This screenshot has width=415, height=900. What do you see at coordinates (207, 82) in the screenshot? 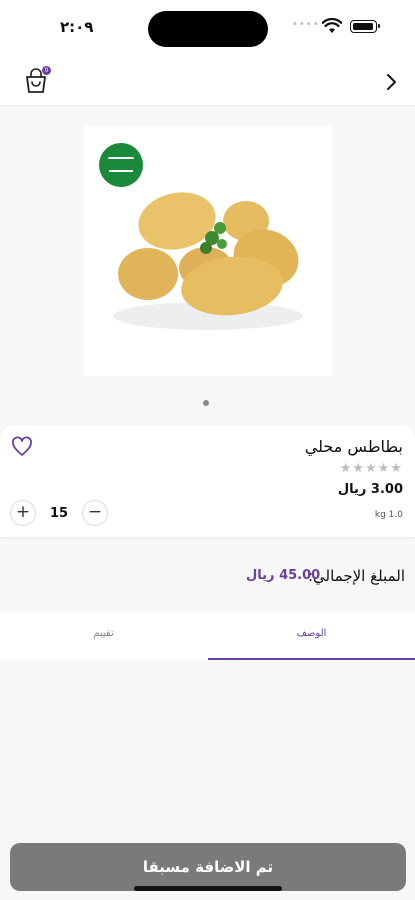
I see `nav-bar: 0` at bounding box center [207, 82].